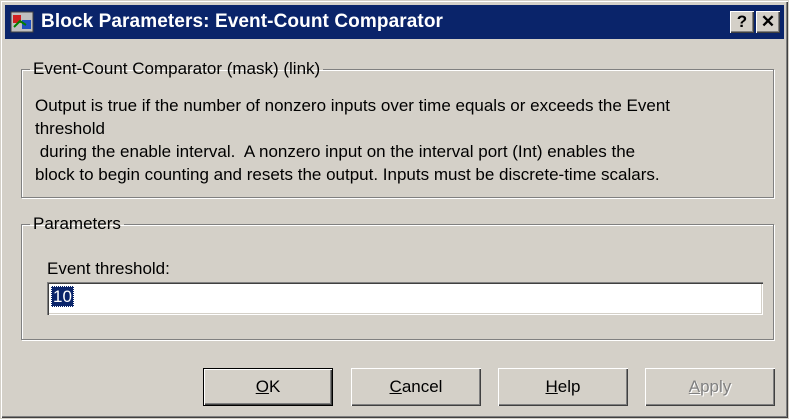  I want to click on event-threshold-input: 10, so click(405, 298).